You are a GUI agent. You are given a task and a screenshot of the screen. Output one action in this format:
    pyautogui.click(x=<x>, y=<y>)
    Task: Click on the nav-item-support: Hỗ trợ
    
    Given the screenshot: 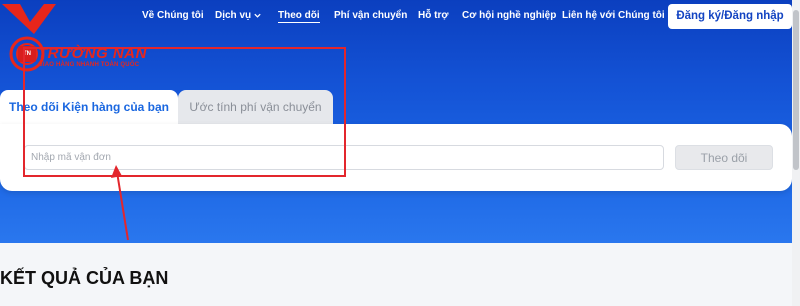 What is the action you would take?
    pyautogui.click(x=433, y=15)
    